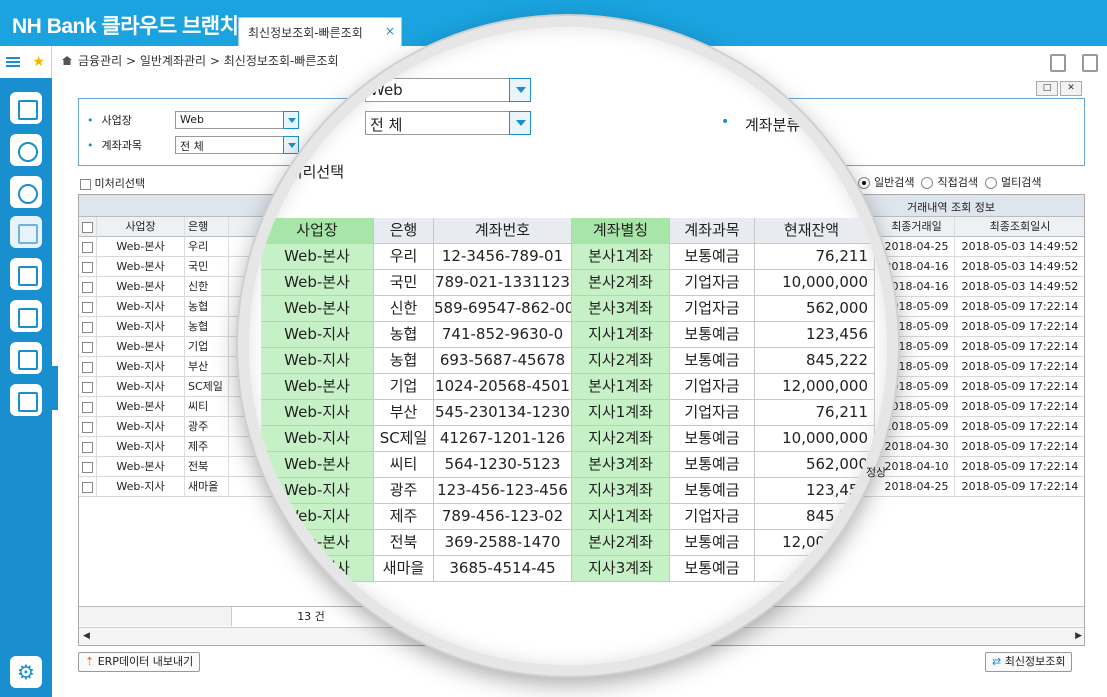 The width and height of the screenshot is (1107, 697). What do you see at coordinates (448, 123) in the screenshot?
I see `magnified-acct-select: 전 체` at bounding box center [448, 123].